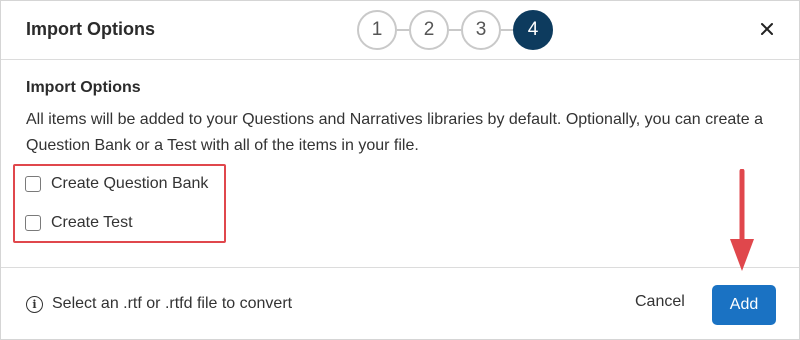 This screenshot has width=800, height=340. I want to click on create-question-bank-label: Create Question Bank, so click(130, 183).